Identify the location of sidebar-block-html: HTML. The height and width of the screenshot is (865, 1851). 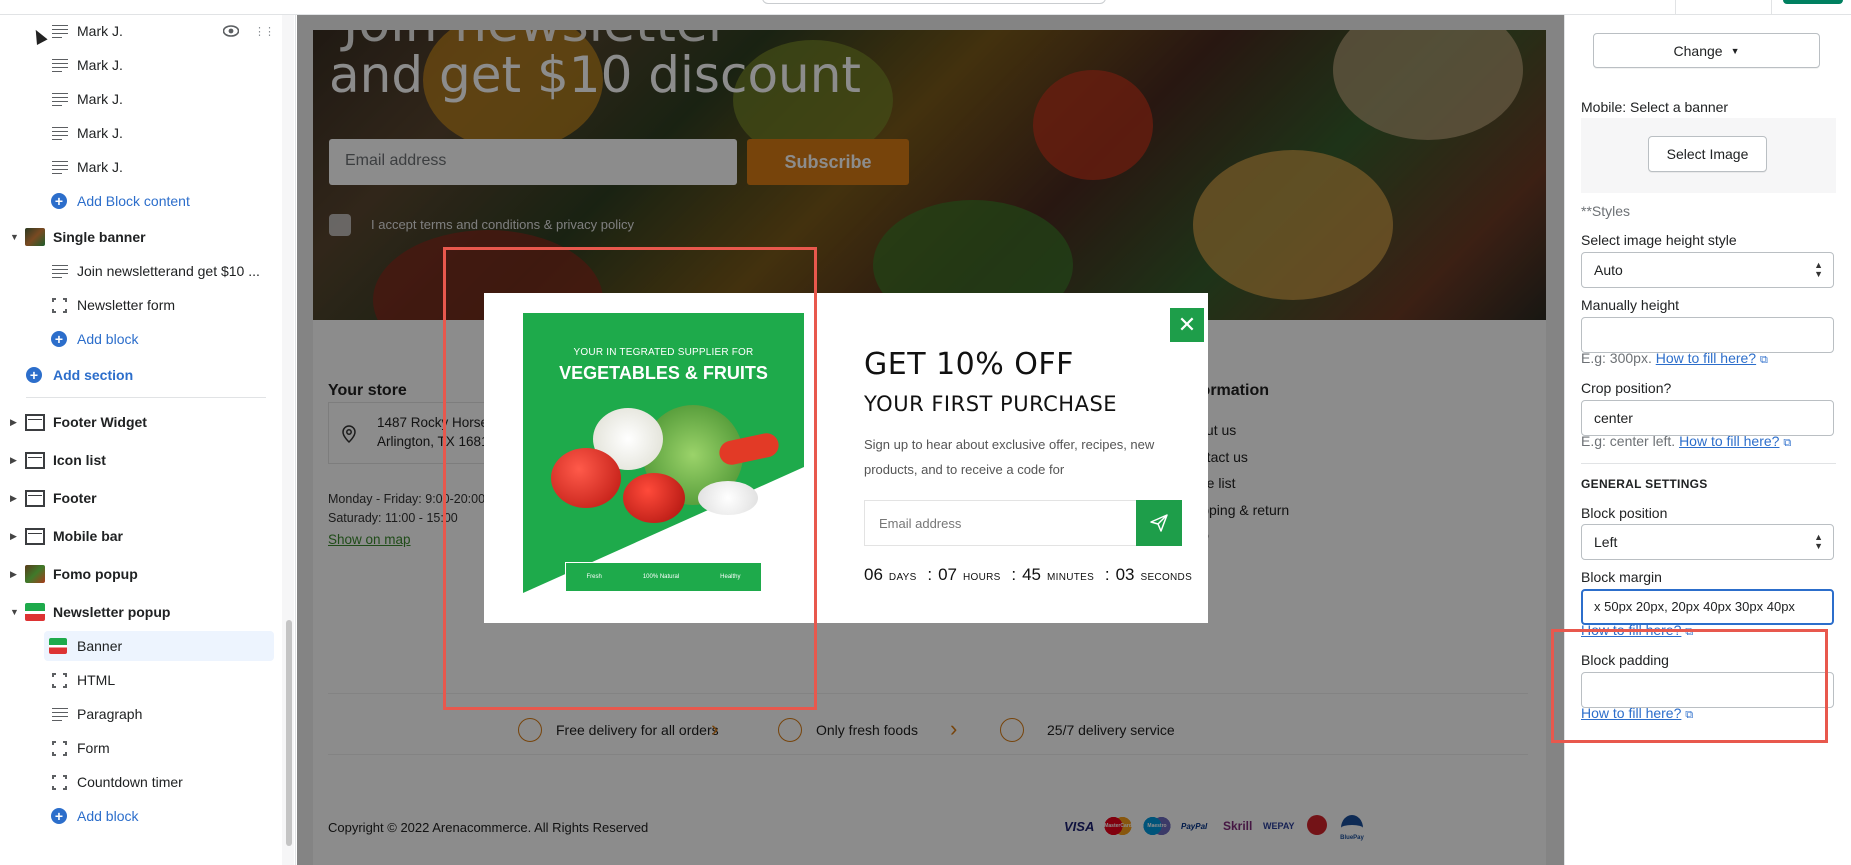
(140, 680).